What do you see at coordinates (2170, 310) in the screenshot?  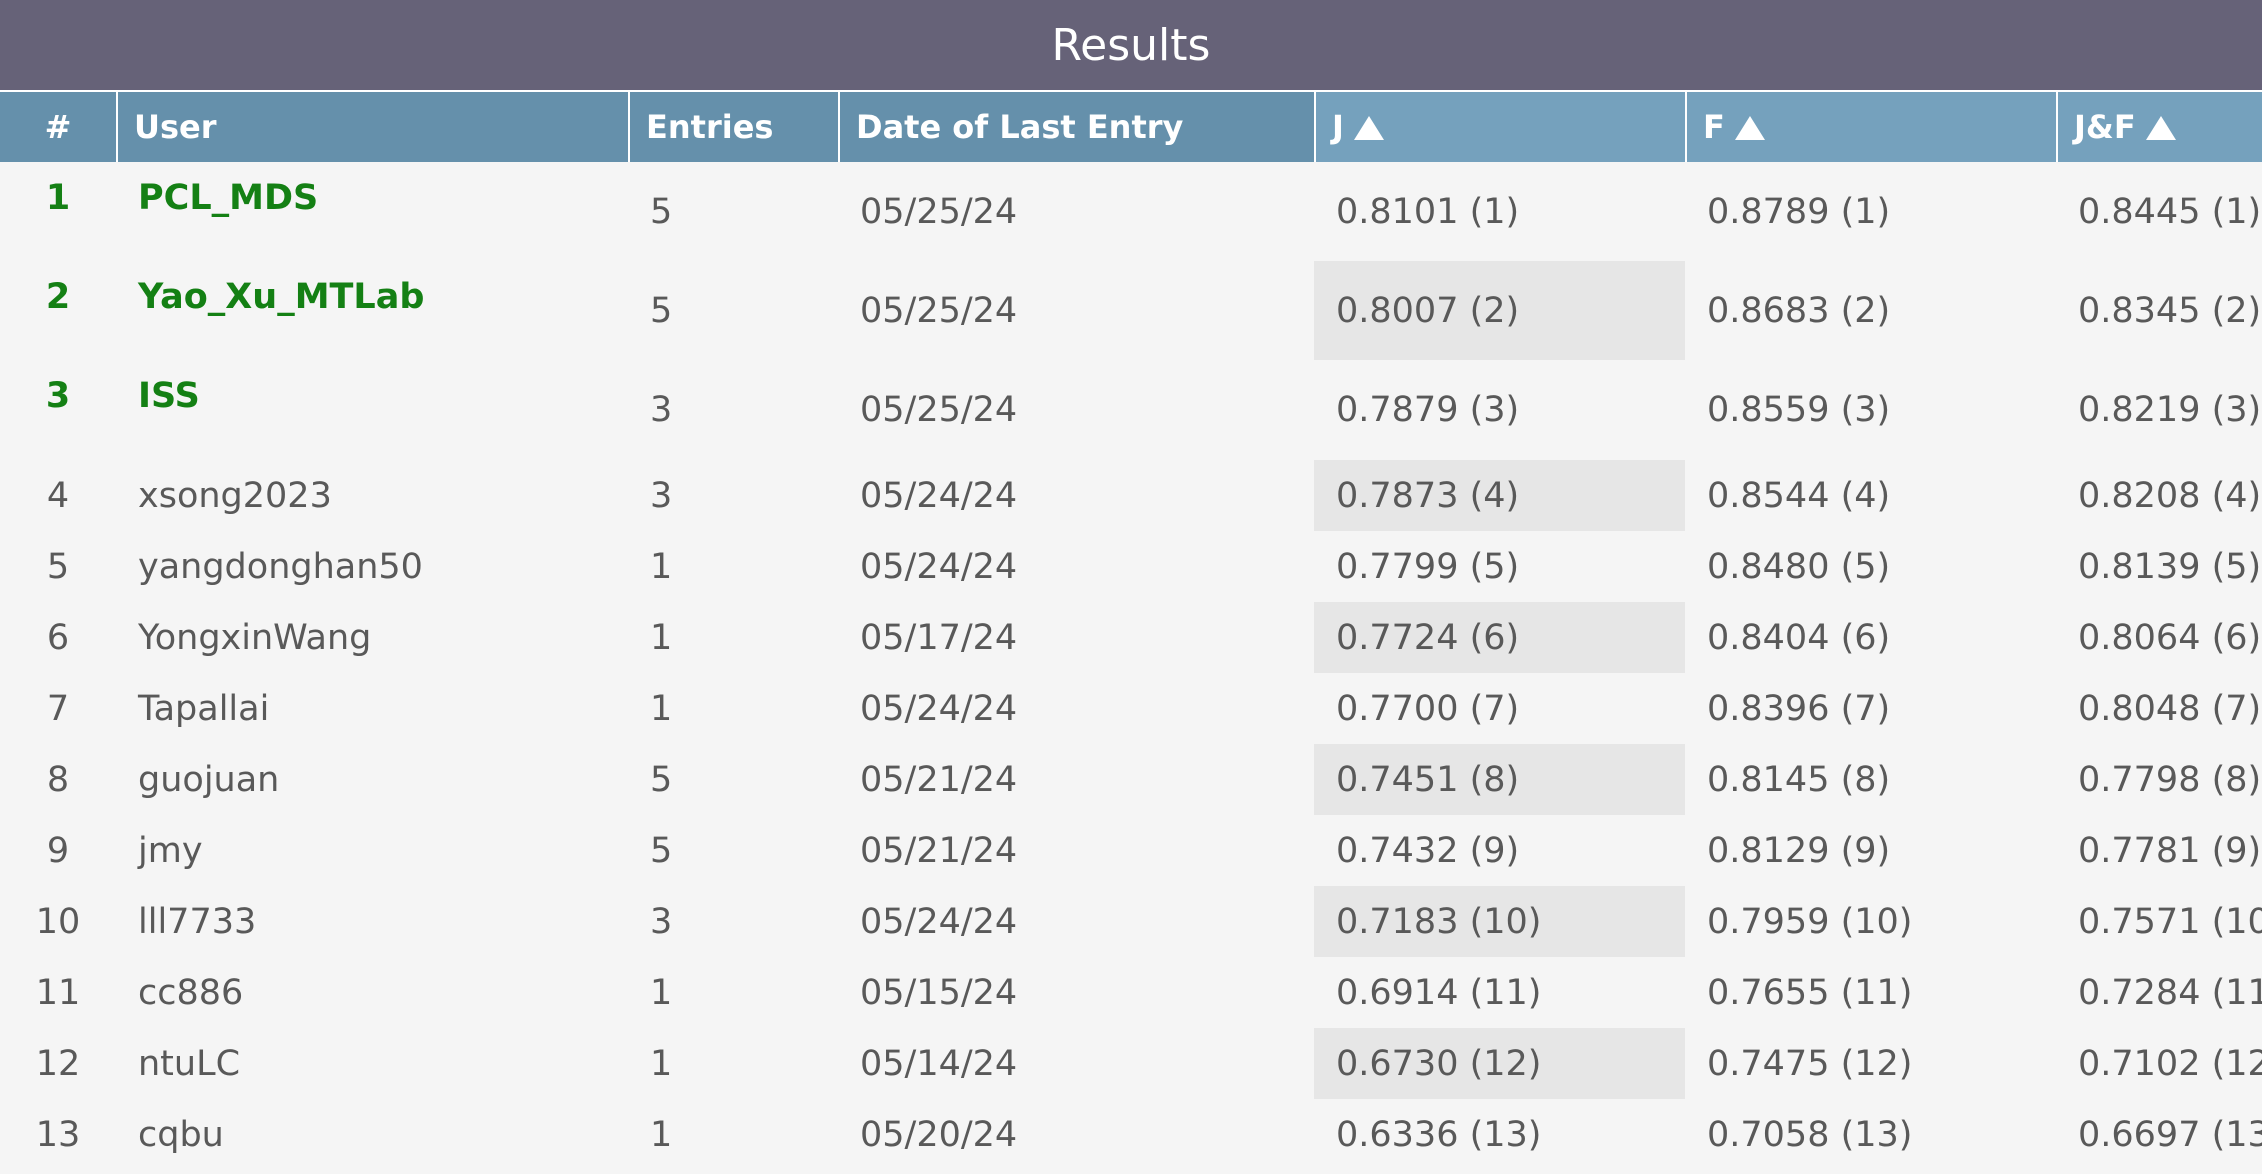 I see `jf-score-cell: 0.8345 (2)` at bounding box center [2170, 310].